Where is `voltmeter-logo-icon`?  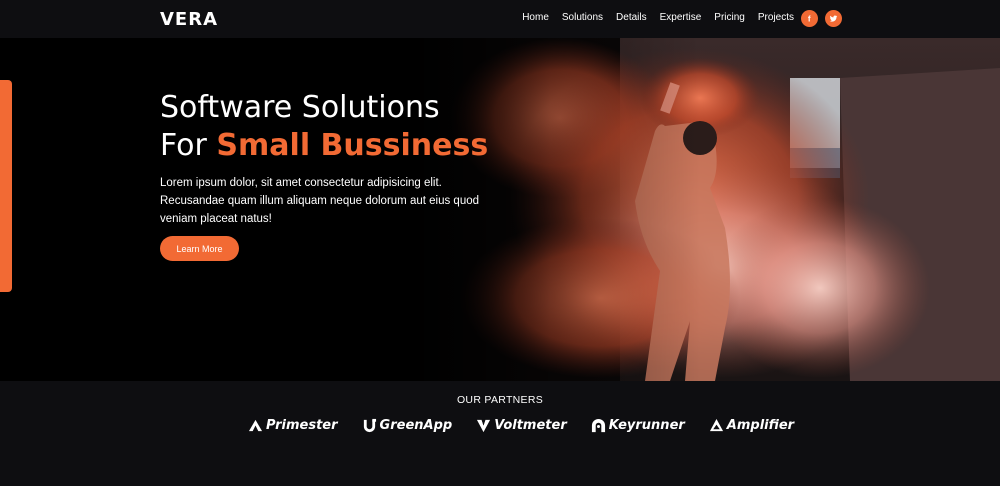
voltmeter-logo-icon is located at coordinates (484, 426).